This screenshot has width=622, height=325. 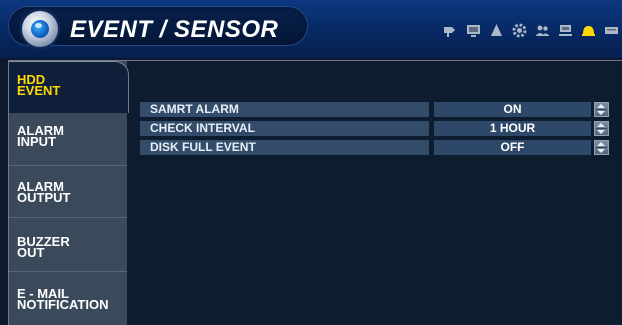 What do you see at coordinates (68, 144) in the screenshot?
I see `tab-alarm-input: ALARM INPUT` at bounding box center [68, 144].